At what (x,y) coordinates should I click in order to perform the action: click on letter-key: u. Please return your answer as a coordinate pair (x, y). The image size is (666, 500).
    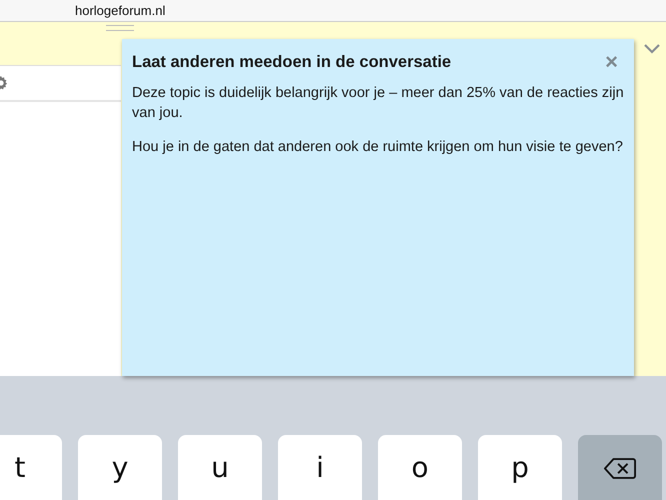
    Looking at the image, I should click on (220, 467).